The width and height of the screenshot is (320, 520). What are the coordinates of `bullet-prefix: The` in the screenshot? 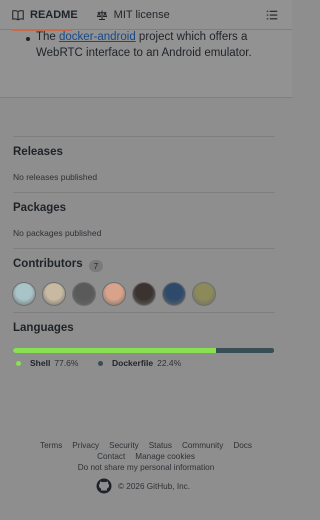 It's located at (48, 37).